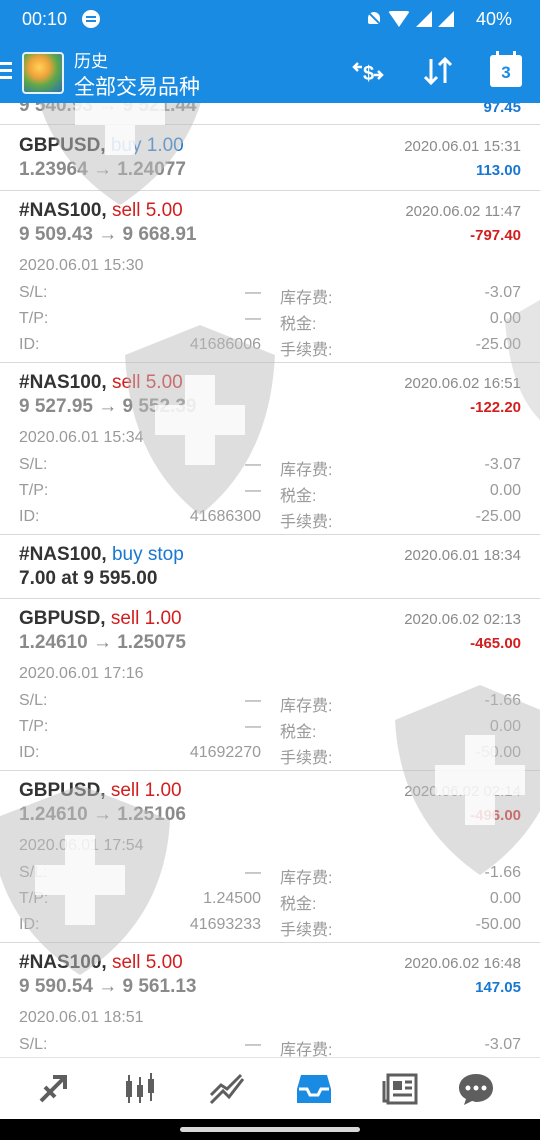  Describe the element at coordinates (81, 845) in the screenshot. I see `trade-open-time: 2020.06.01 17:54` at that location.